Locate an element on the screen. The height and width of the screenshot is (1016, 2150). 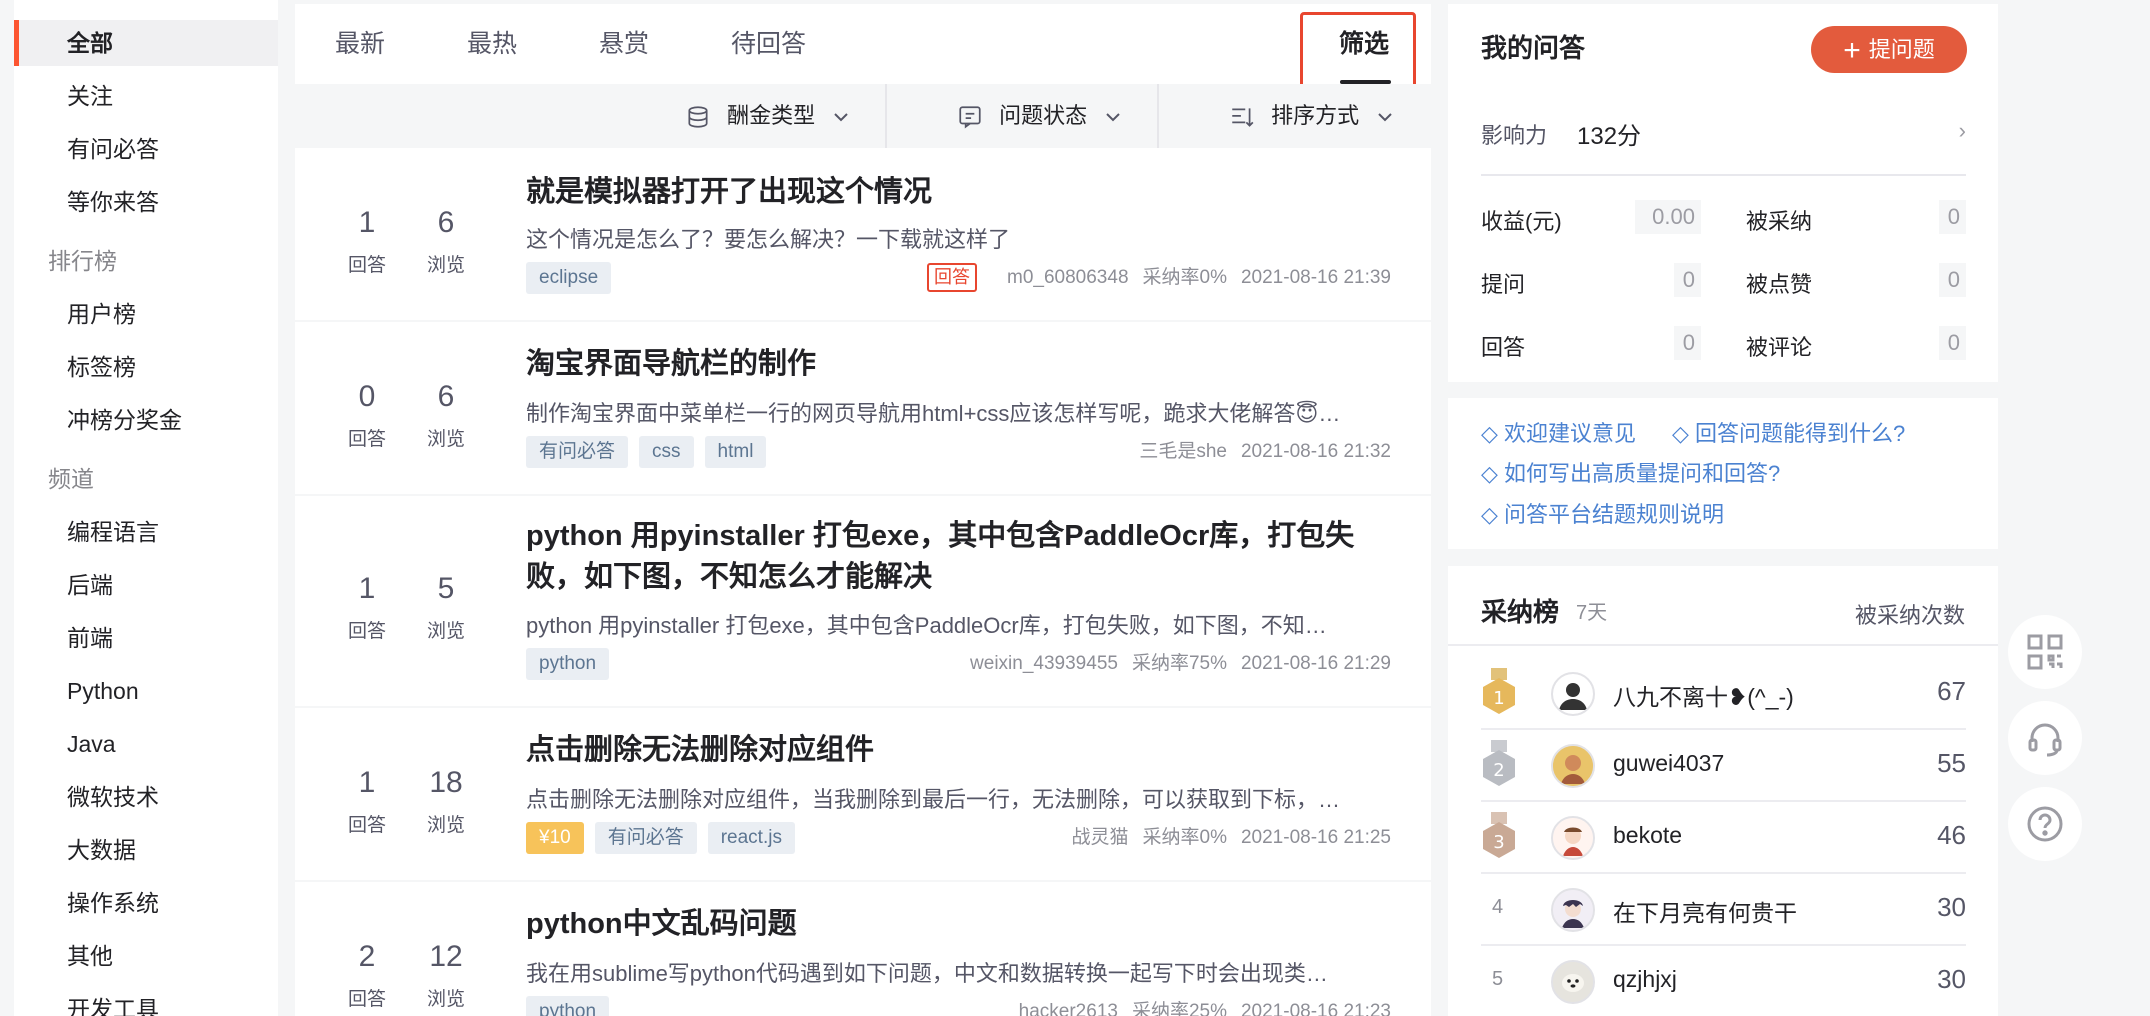
rank-user-name: guwei4037 is located at coordinates (1668, 763).